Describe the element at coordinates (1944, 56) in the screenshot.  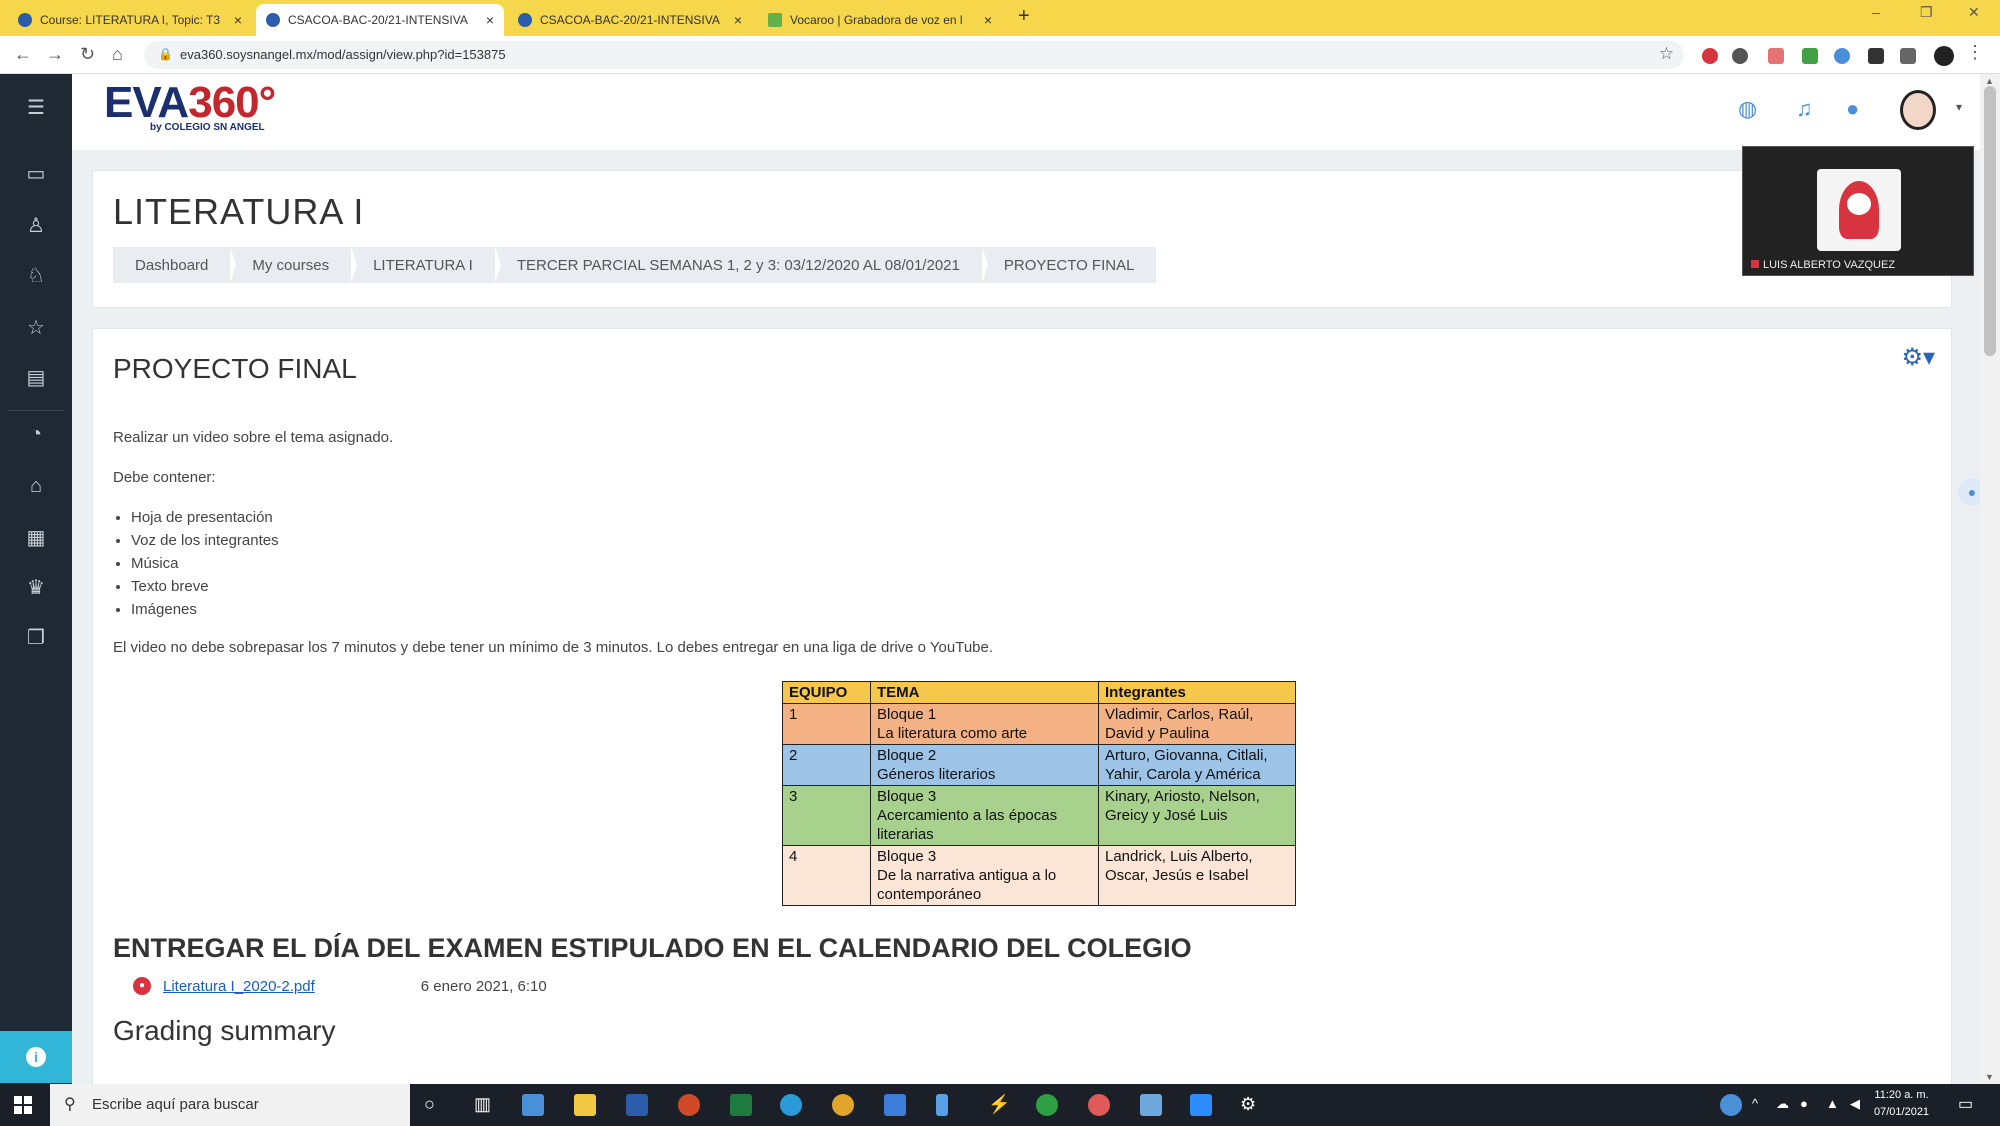
I see `profile-avatar-icon` at that location.